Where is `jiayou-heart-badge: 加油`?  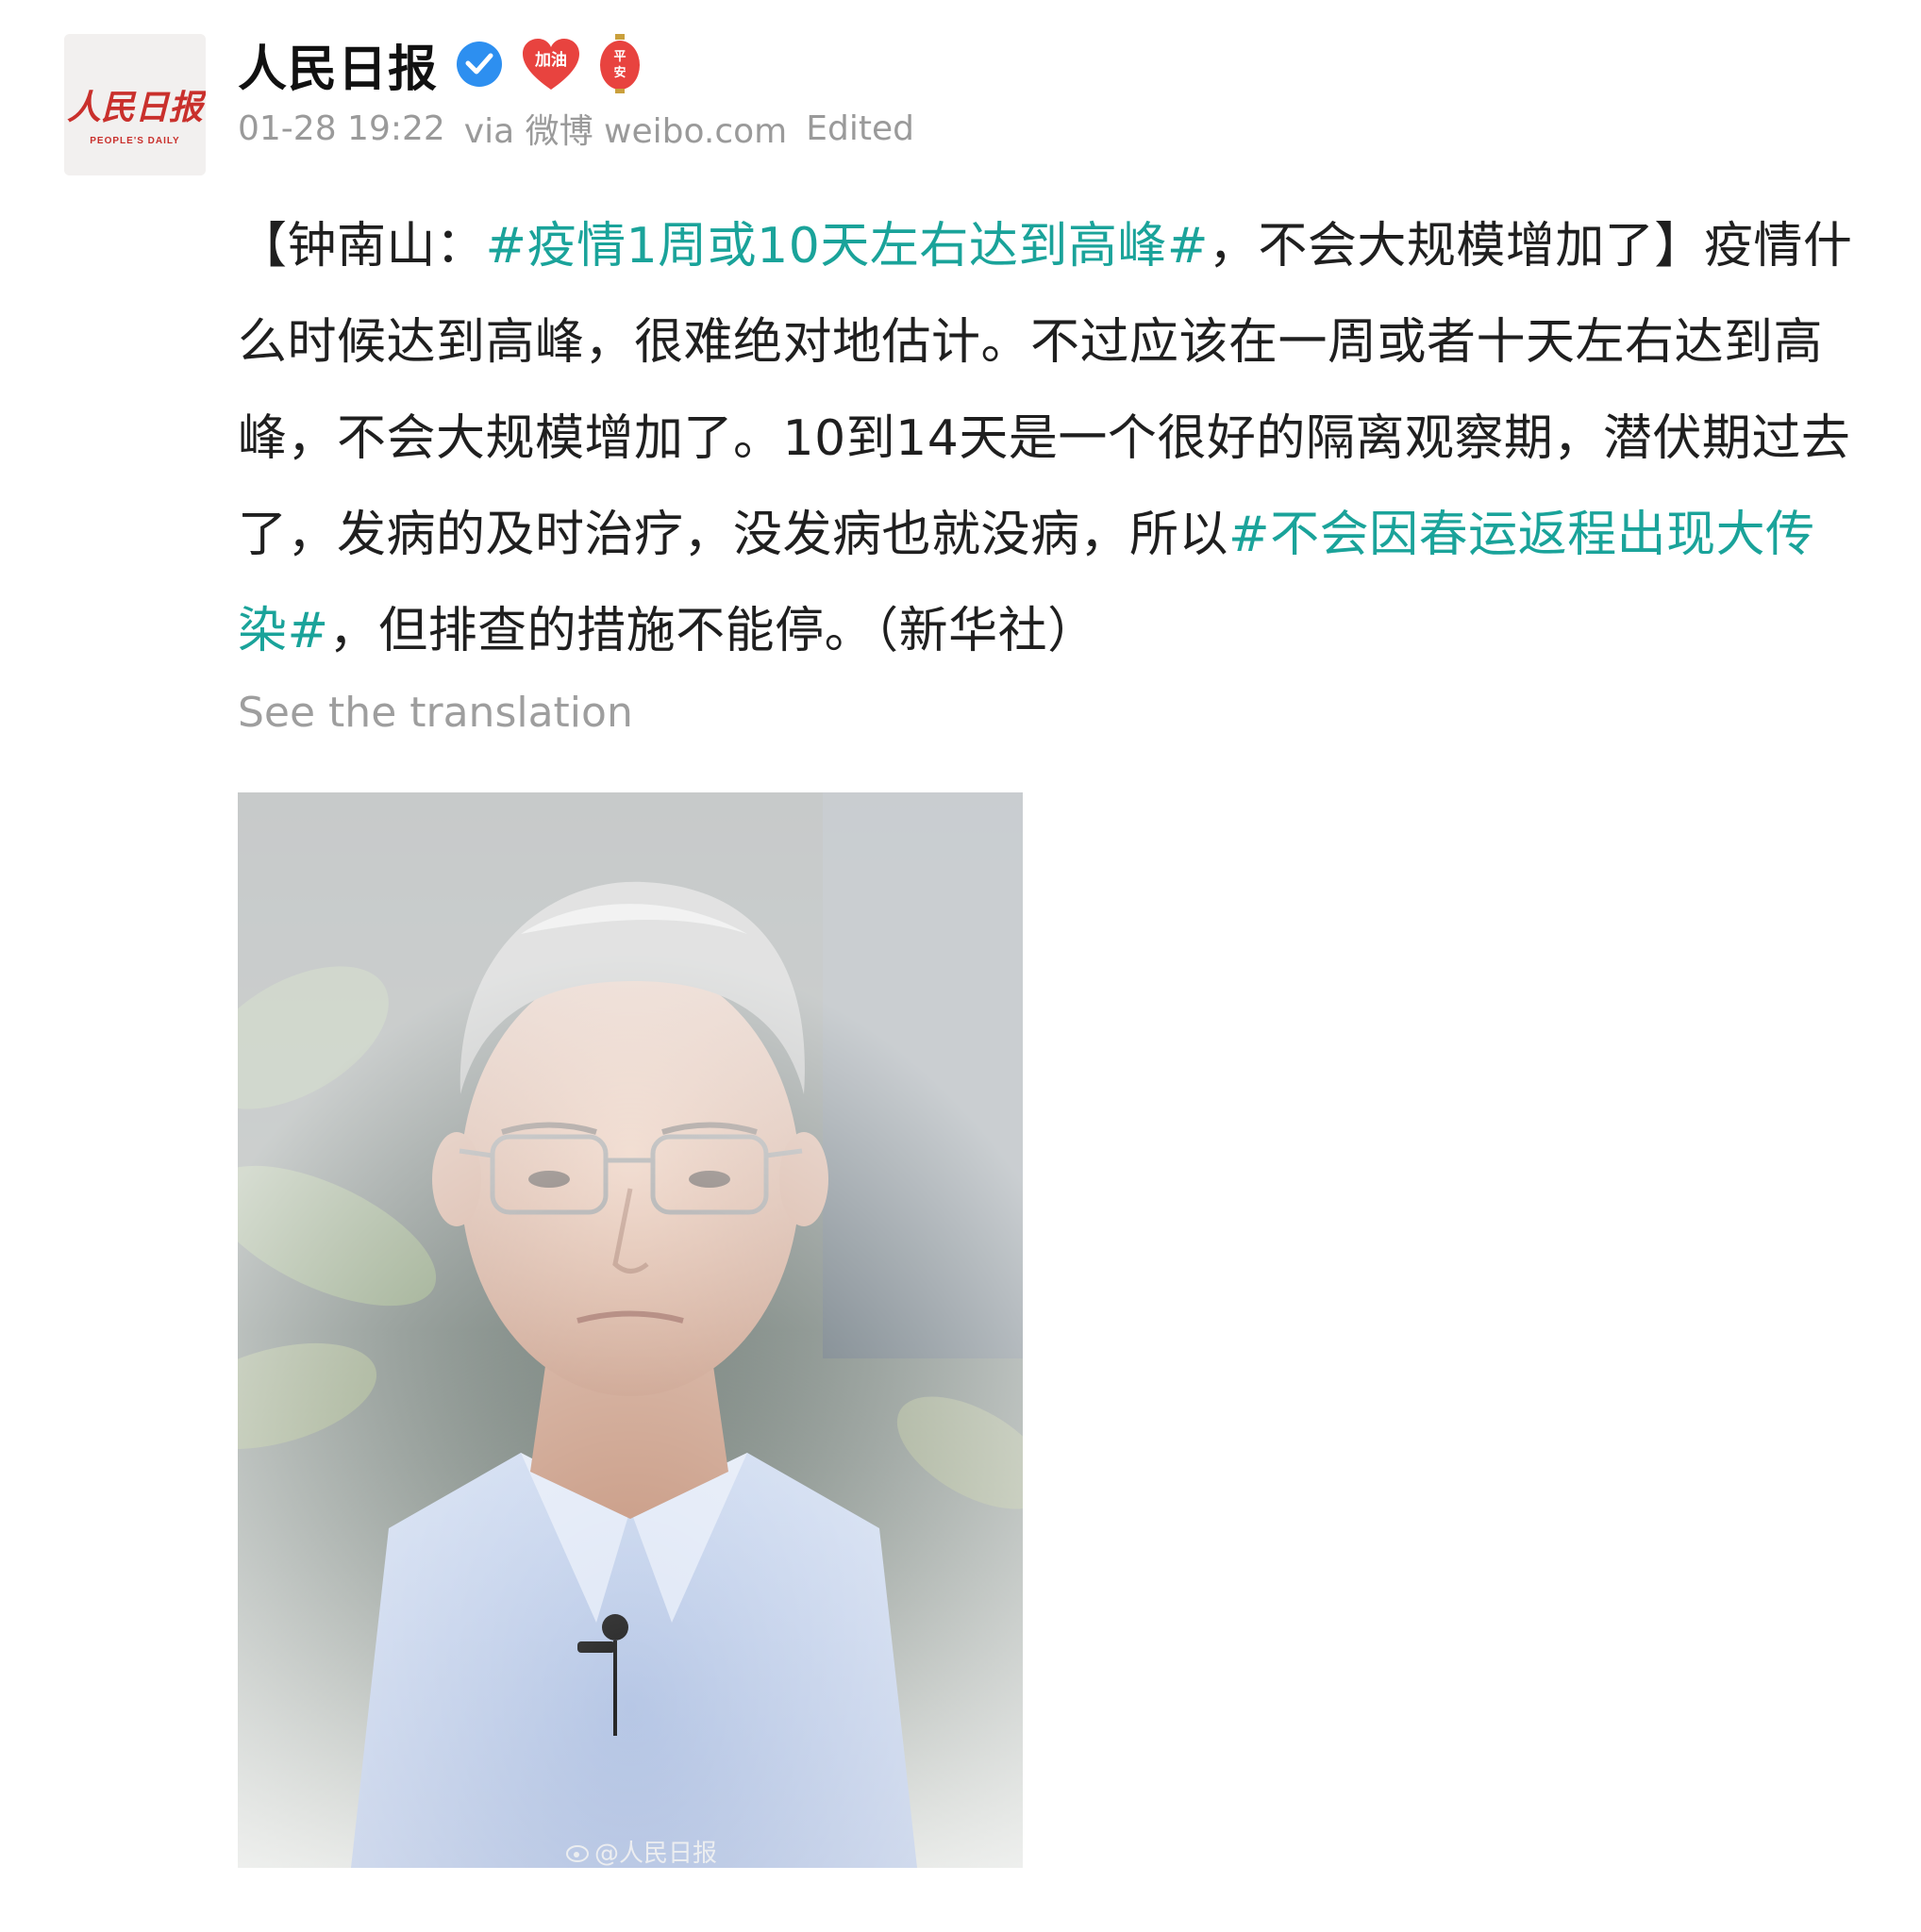 jiayou-heart-badge: 加油 is located at coordinates (551, 64).